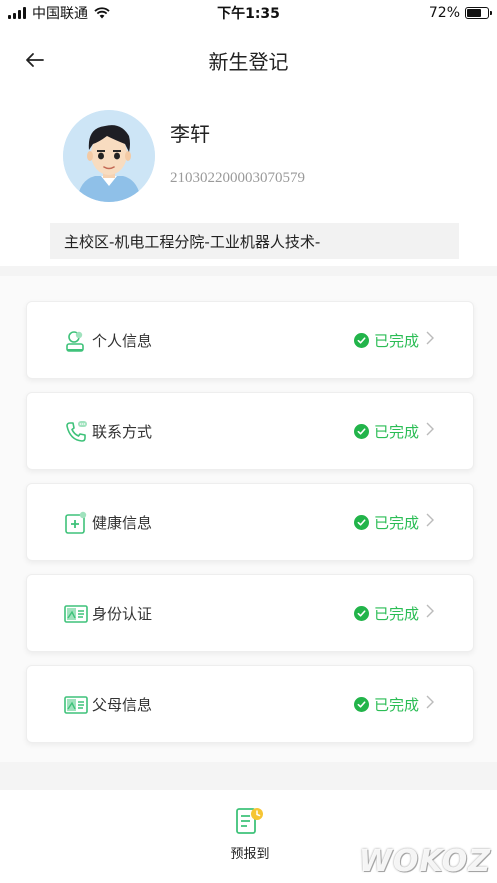 The height and width of the screenshot is (883, 497). Describe the element at coordinates (250, 854) in the screenshot. I see `pre-report-label: 预报到` at that location.